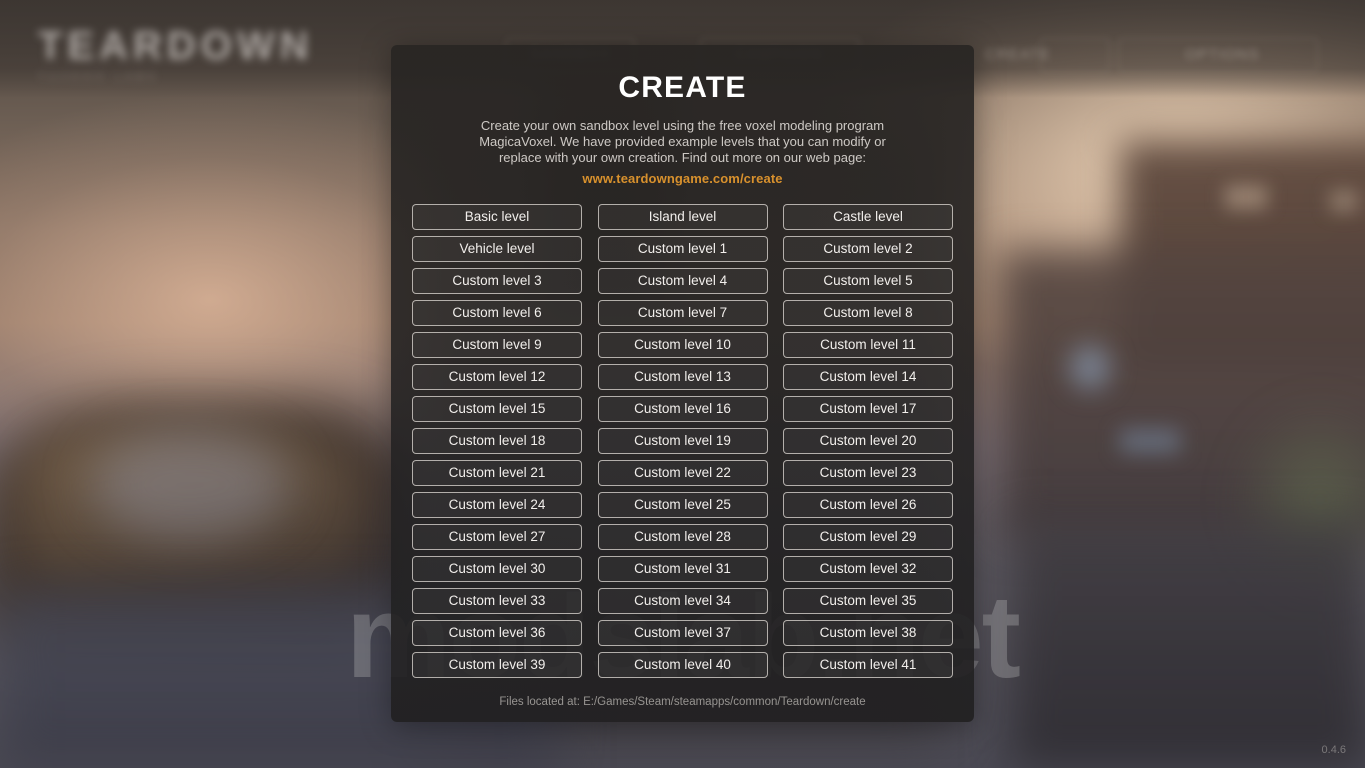  I want to click on level-button: Custom level 14, so click(868, 377).